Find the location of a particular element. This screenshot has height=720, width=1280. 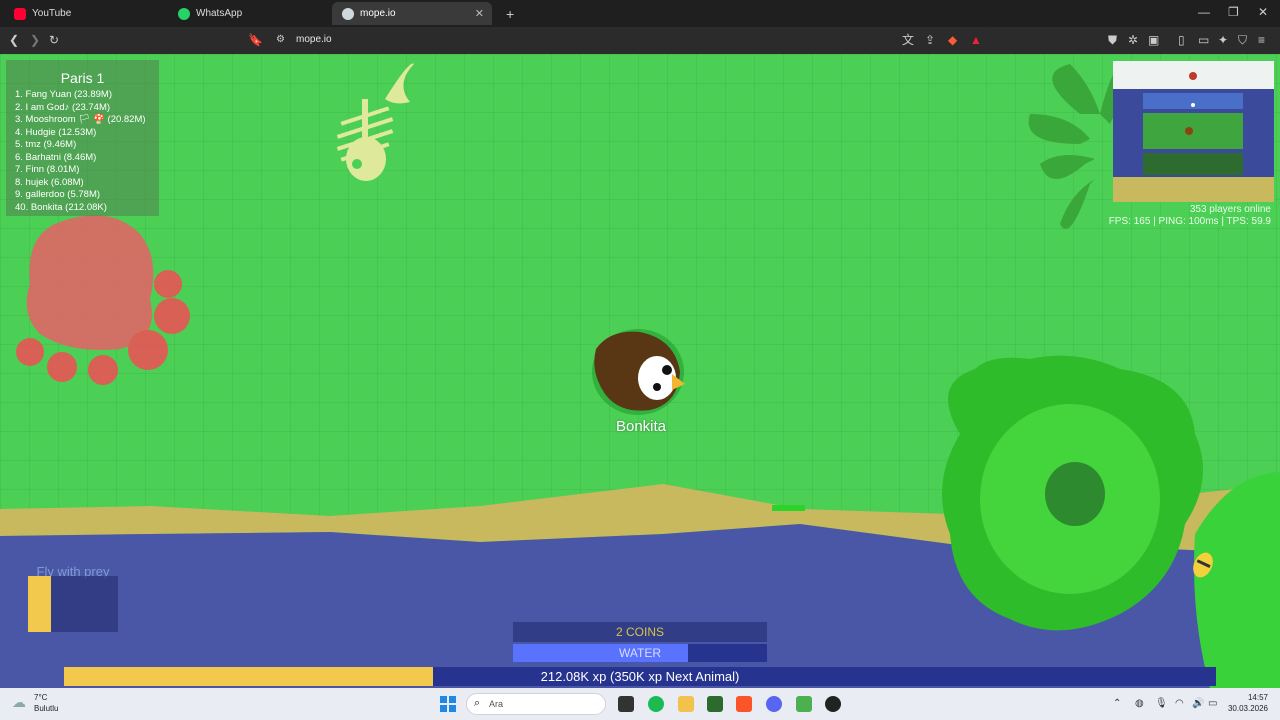

search-placeholder: Ara is located at coordinates (496, 704).